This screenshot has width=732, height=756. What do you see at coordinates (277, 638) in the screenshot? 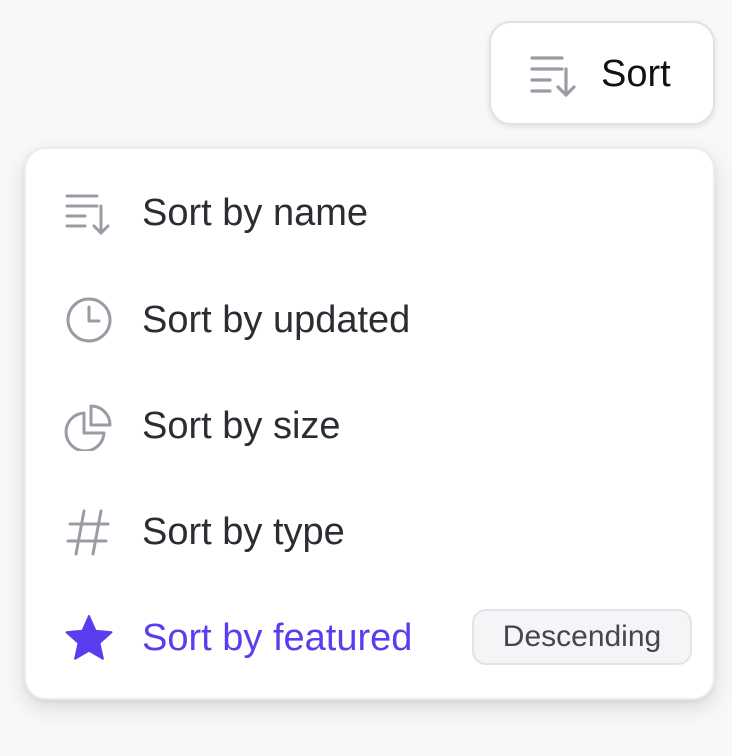
I see `menu-item-label: Sort by featured` at bounding box center [277, 638].